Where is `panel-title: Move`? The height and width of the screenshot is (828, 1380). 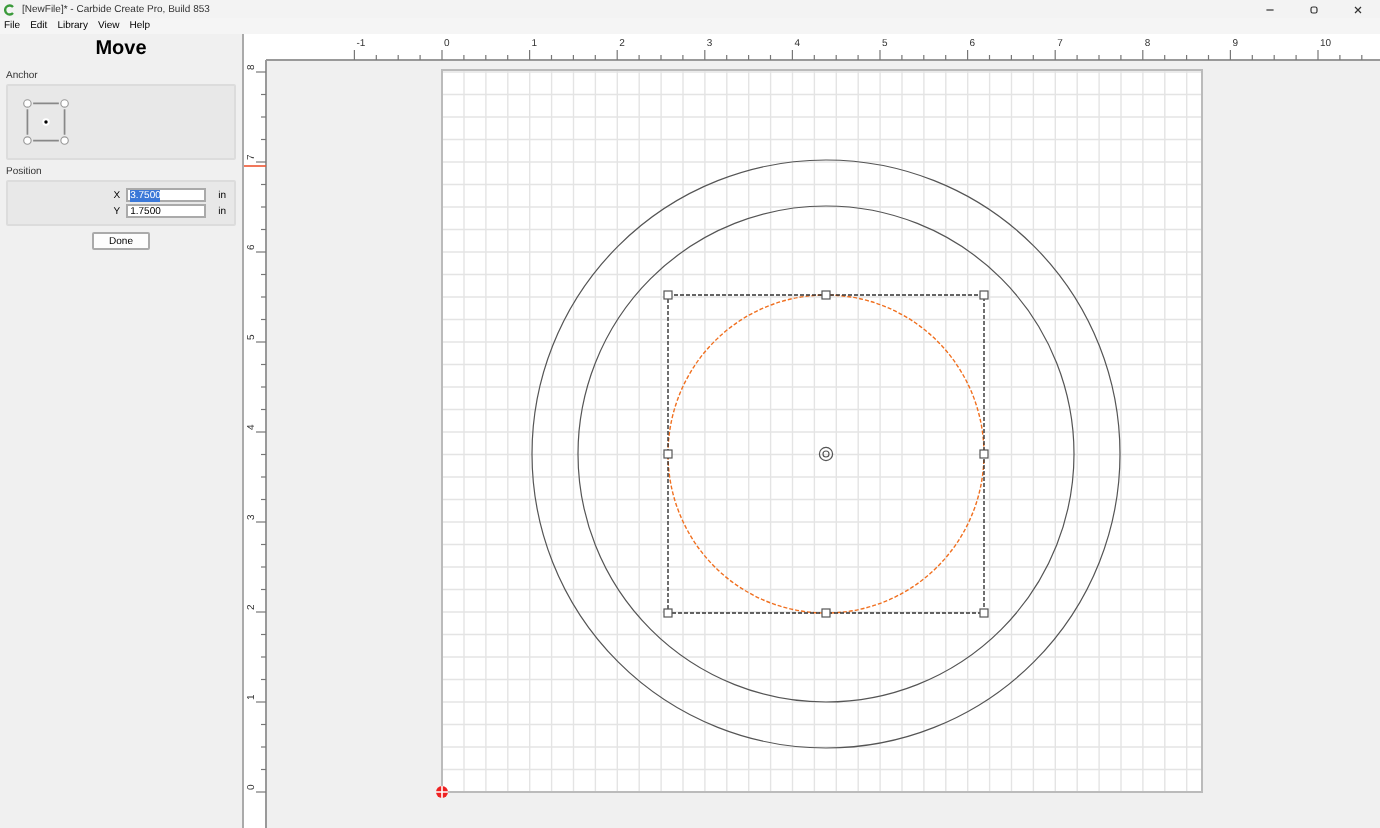 panel-title: Move is located at coordinates (121, 50).